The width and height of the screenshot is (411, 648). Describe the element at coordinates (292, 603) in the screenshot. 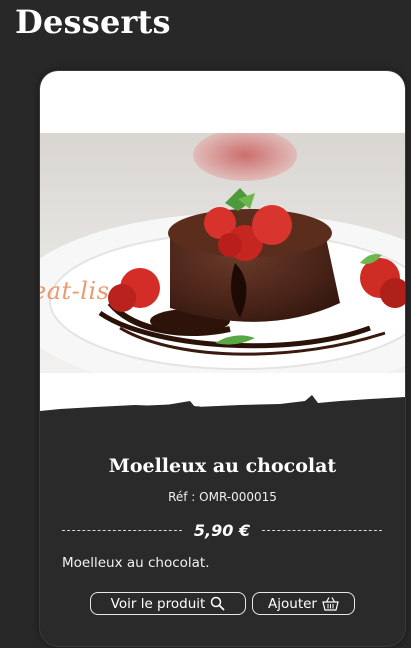

I see `add-to-cart-label: Ajouter` at that location.